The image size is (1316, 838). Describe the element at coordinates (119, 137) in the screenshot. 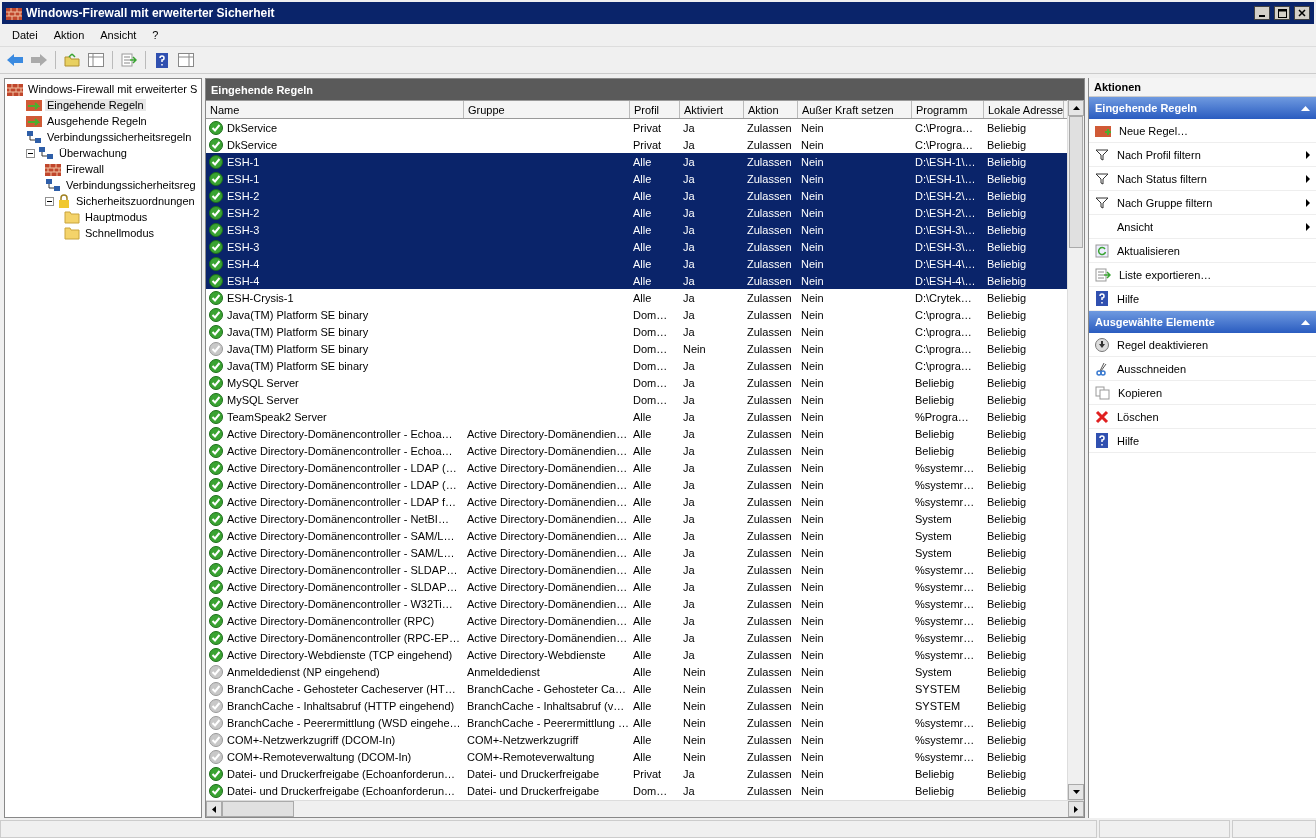

I see `tree-item: Verbindungssicherheitsregeln` at that location.